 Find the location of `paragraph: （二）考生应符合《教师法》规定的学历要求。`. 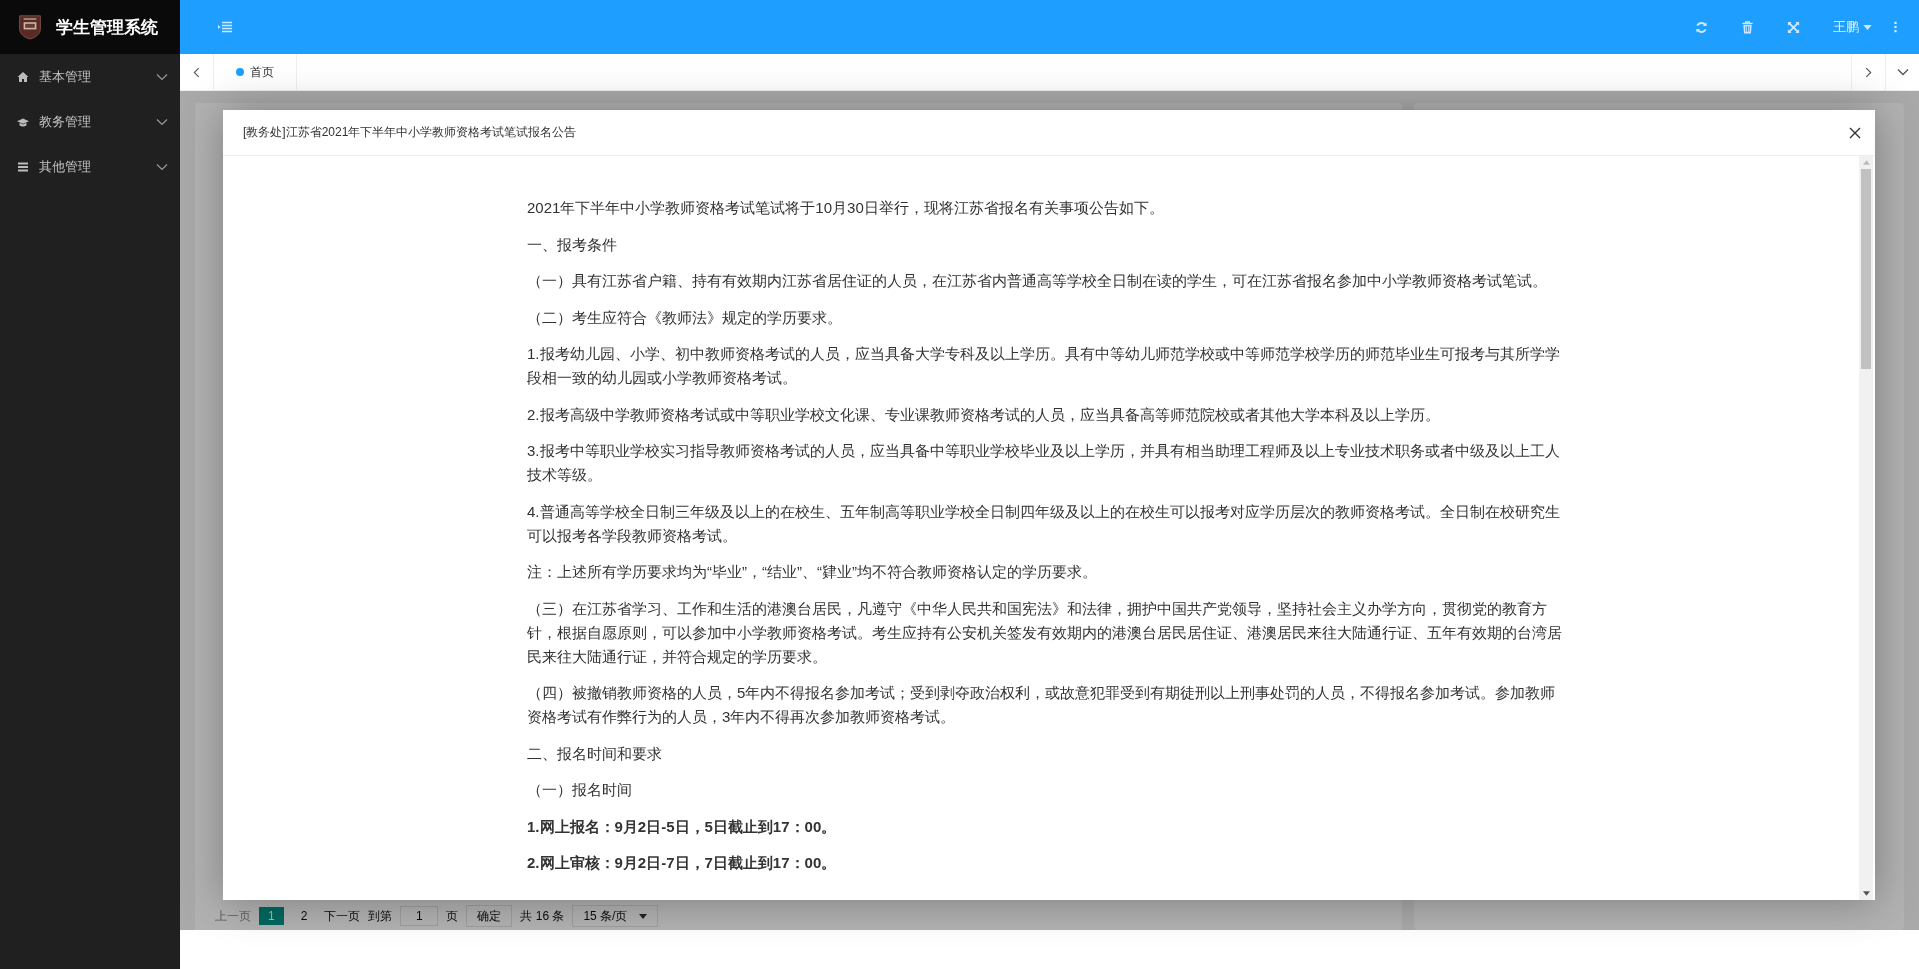

paragraph: （二）考生应符合《教师法》规定的学历要求。 is located at coordinates (685, 317).